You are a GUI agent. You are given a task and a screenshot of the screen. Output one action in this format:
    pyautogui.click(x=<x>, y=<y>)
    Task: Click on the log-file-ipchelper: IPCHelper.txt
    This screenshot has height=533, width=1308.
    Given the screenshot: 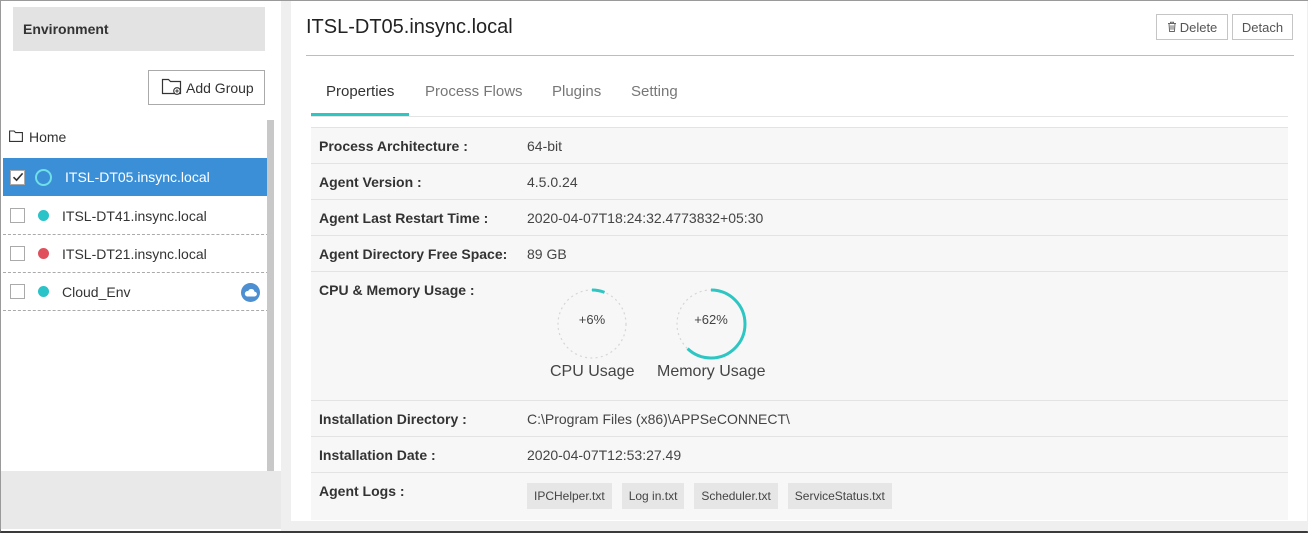 What is the action you would take?
    pyautogui.click(x=569, y=496)
    